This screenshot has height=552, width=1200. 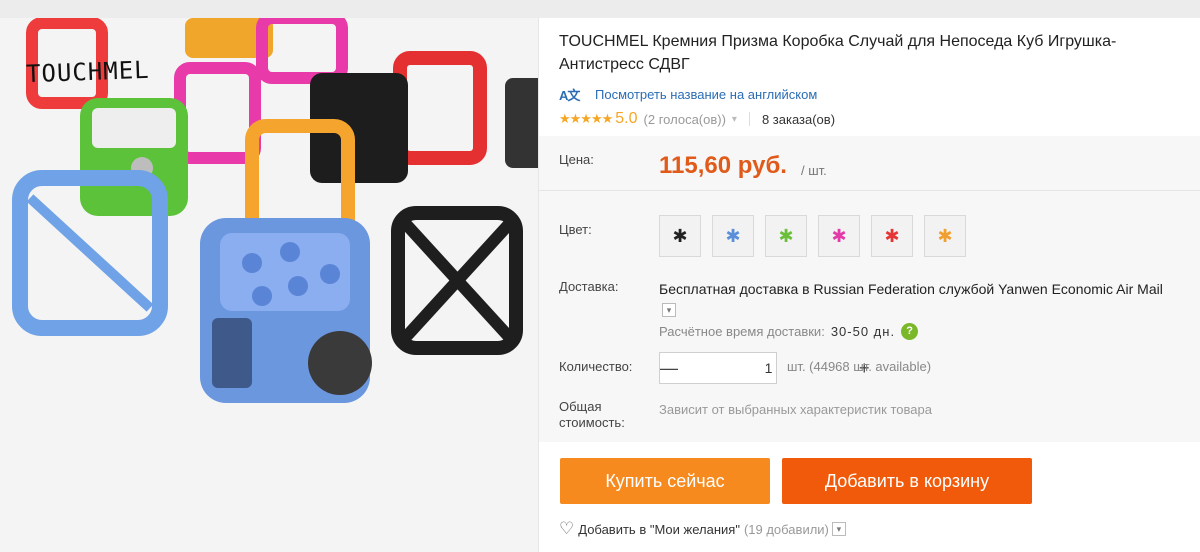 I want to click on translate-link-label: Посмотреть название на английском, so click(x=706, y=94).